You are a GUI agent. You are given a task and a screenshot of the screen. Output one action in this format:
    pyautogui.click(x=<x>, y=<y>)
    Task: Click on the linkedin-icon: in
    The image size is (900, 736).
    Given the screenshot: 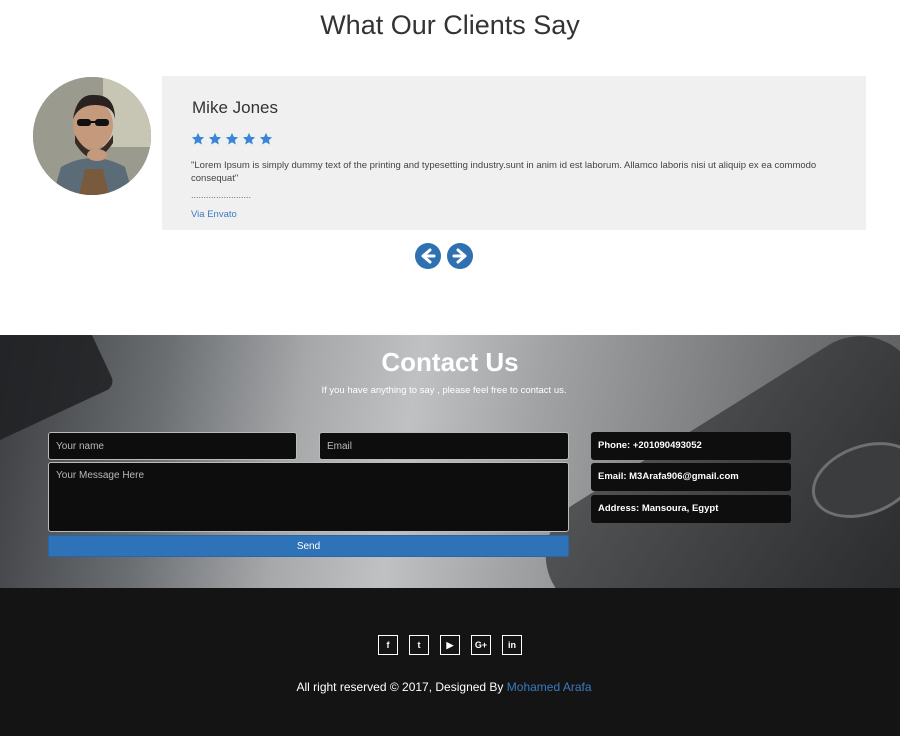 What is the action you would take?
    pyautogui.click(x=512, y=645)
    